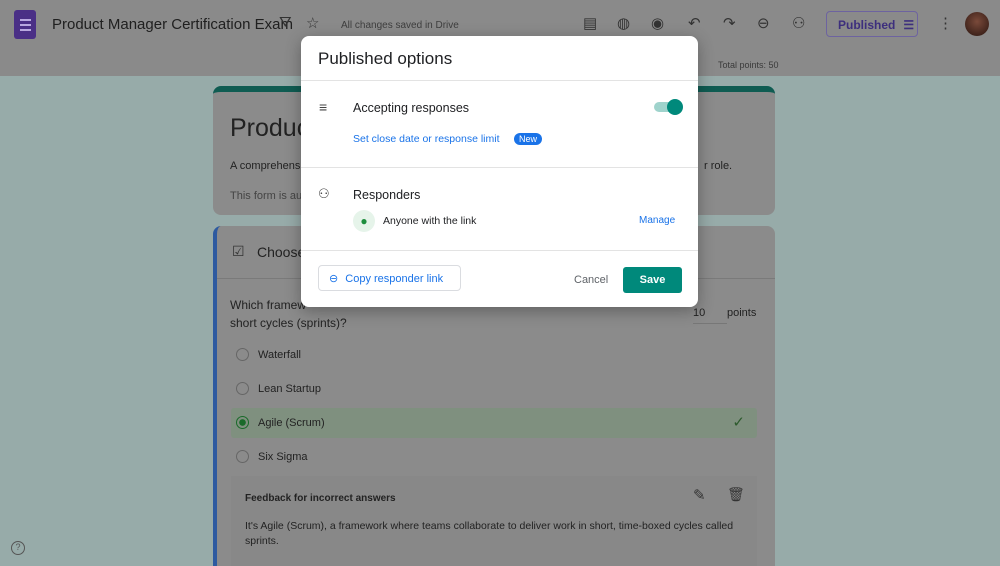 The width and height of the screenshot is (1000, 566). What do you see at coordinates (279, 354) in the screenshot?
I see `option-label: Waterfall` at bounding box center [279, 354].